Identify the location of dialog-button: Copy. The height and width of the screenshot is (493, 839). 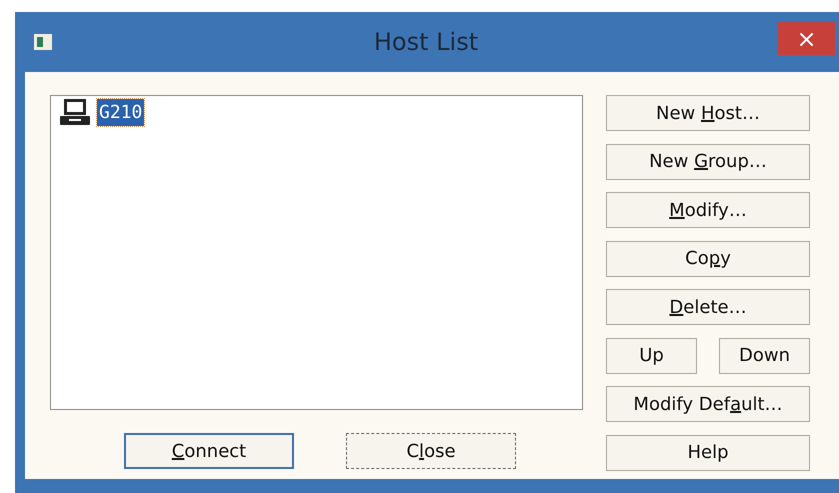
(708, 258).